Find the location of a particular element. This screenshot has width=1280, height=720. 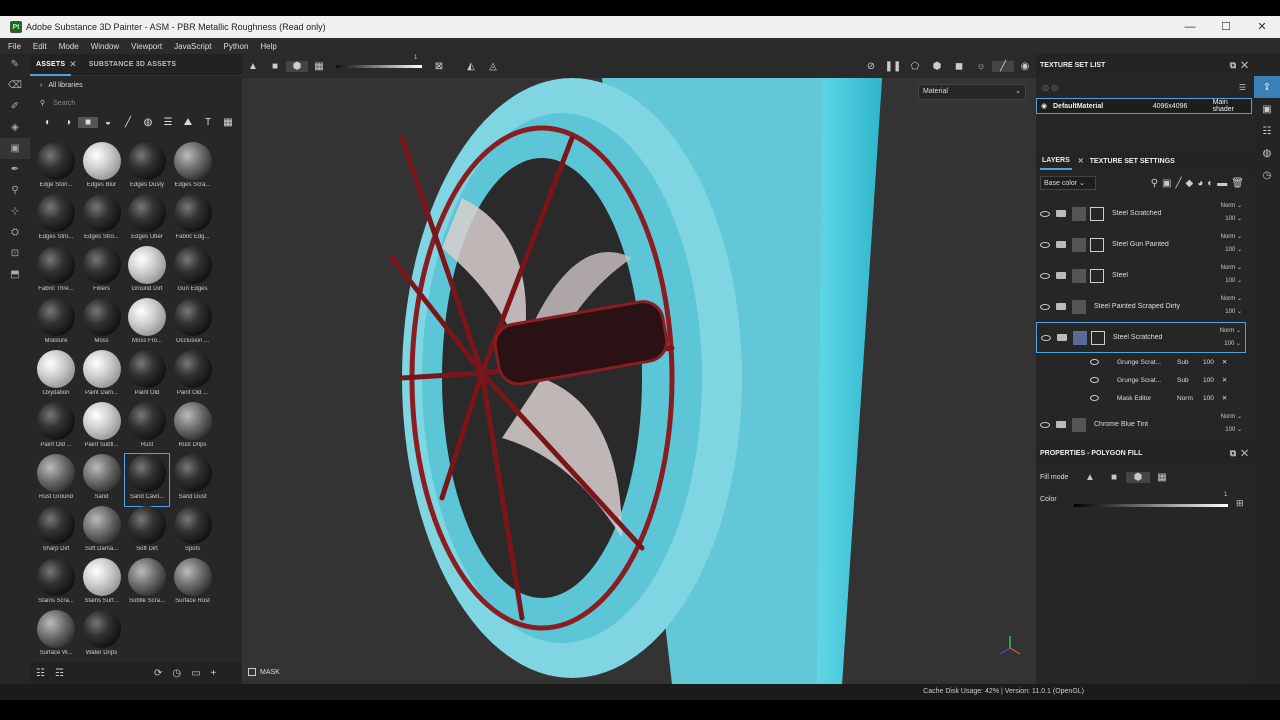

filter-text-icon: T is located at coordinates (208, 122).